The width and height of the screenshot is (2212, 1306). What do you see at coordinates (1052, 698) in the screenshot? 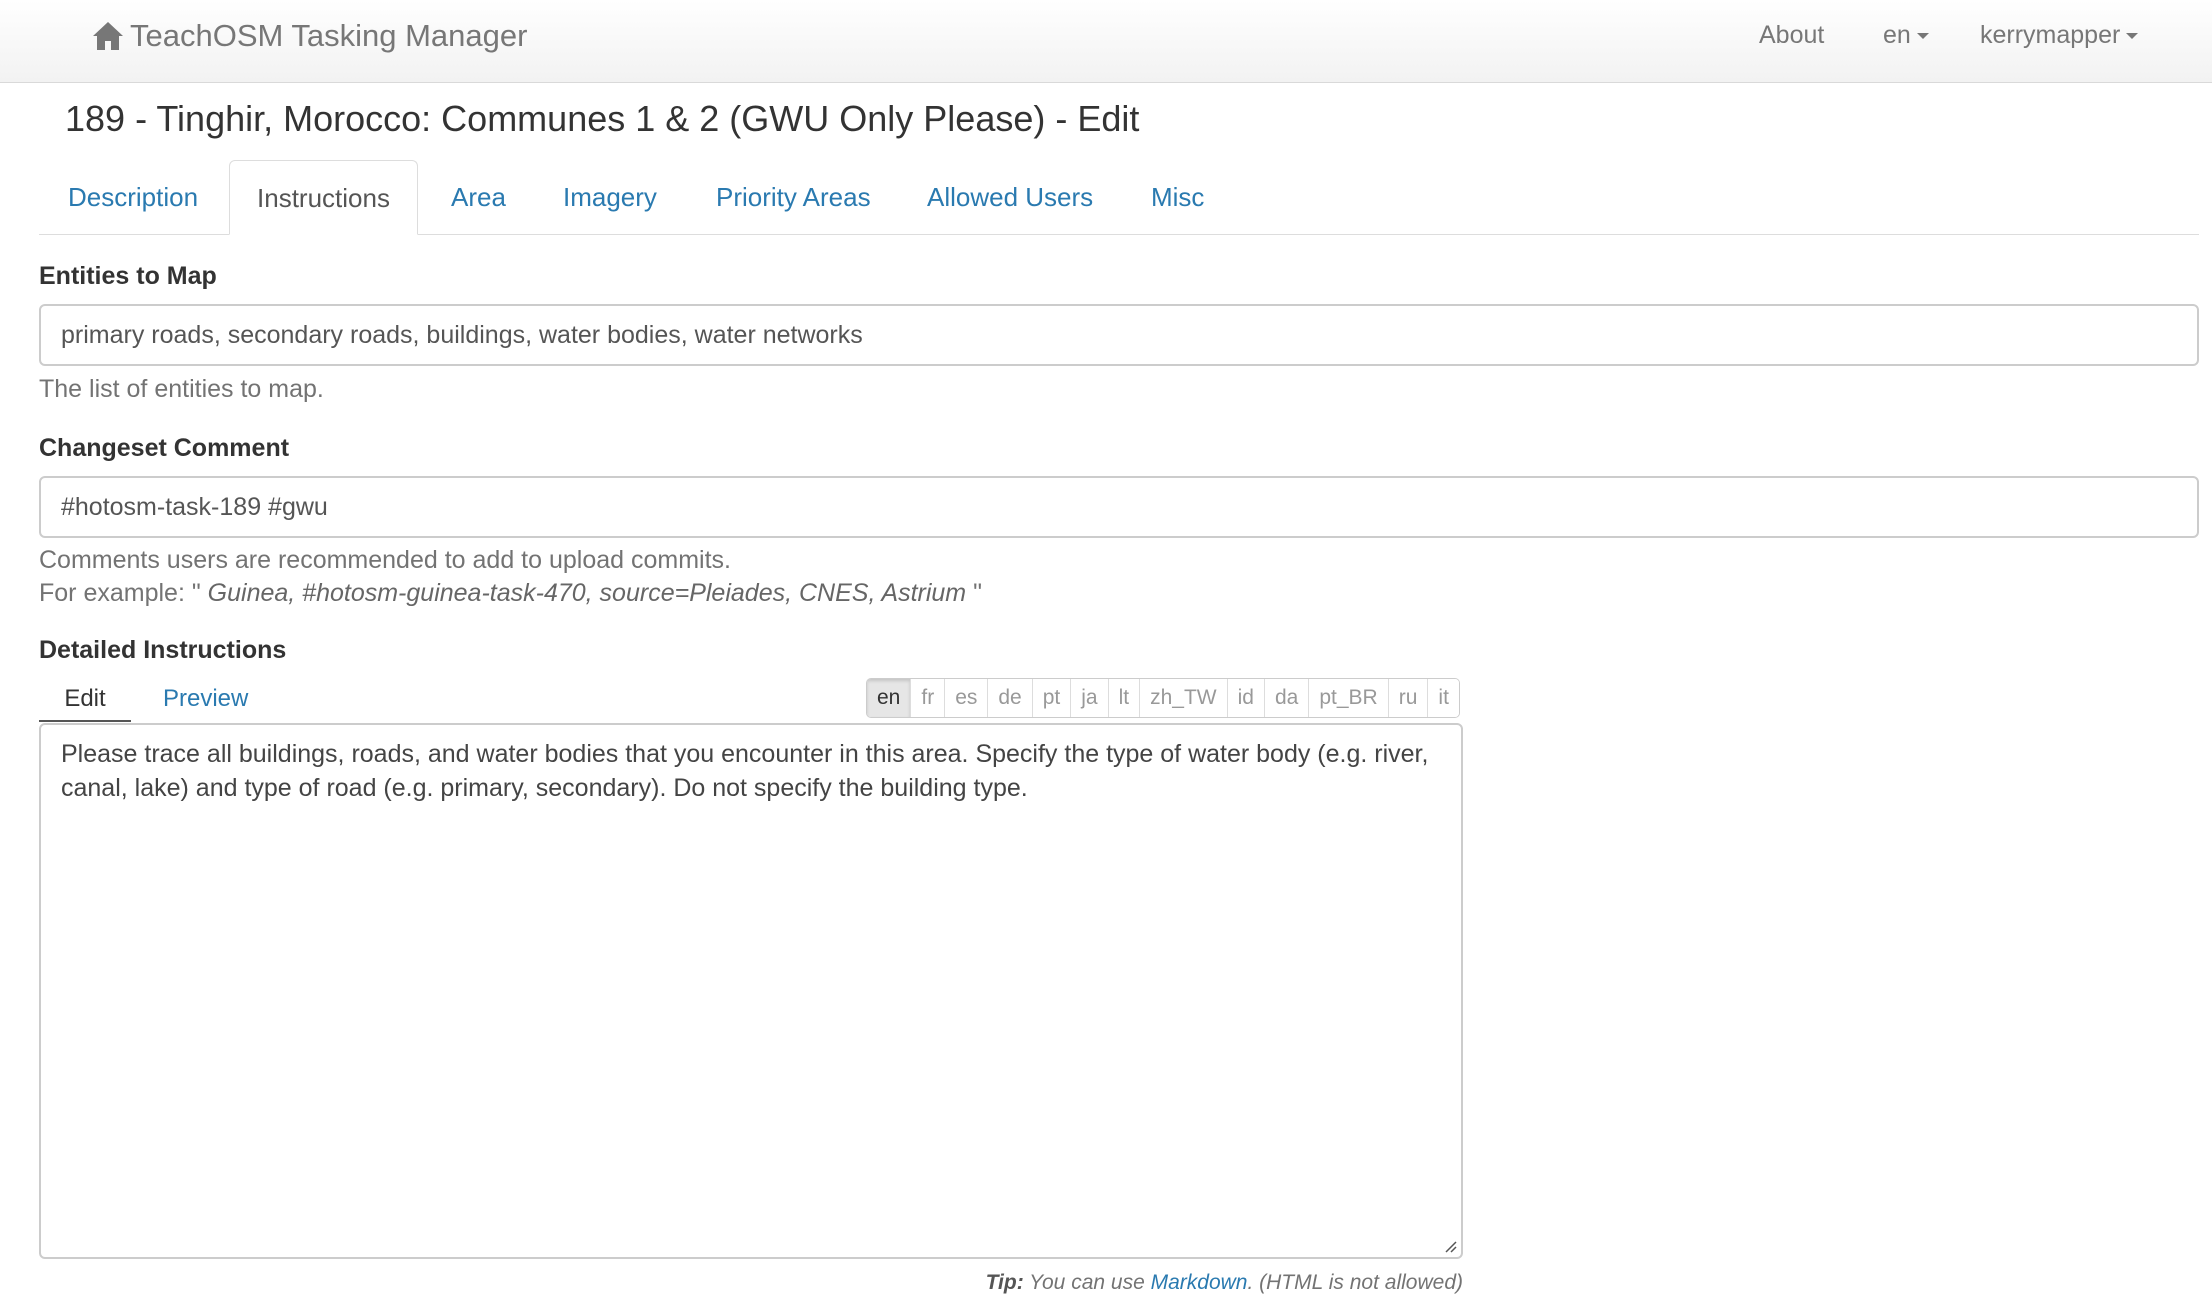
I see `lang-button-pt: pt` at bounding box center [1052, 698].